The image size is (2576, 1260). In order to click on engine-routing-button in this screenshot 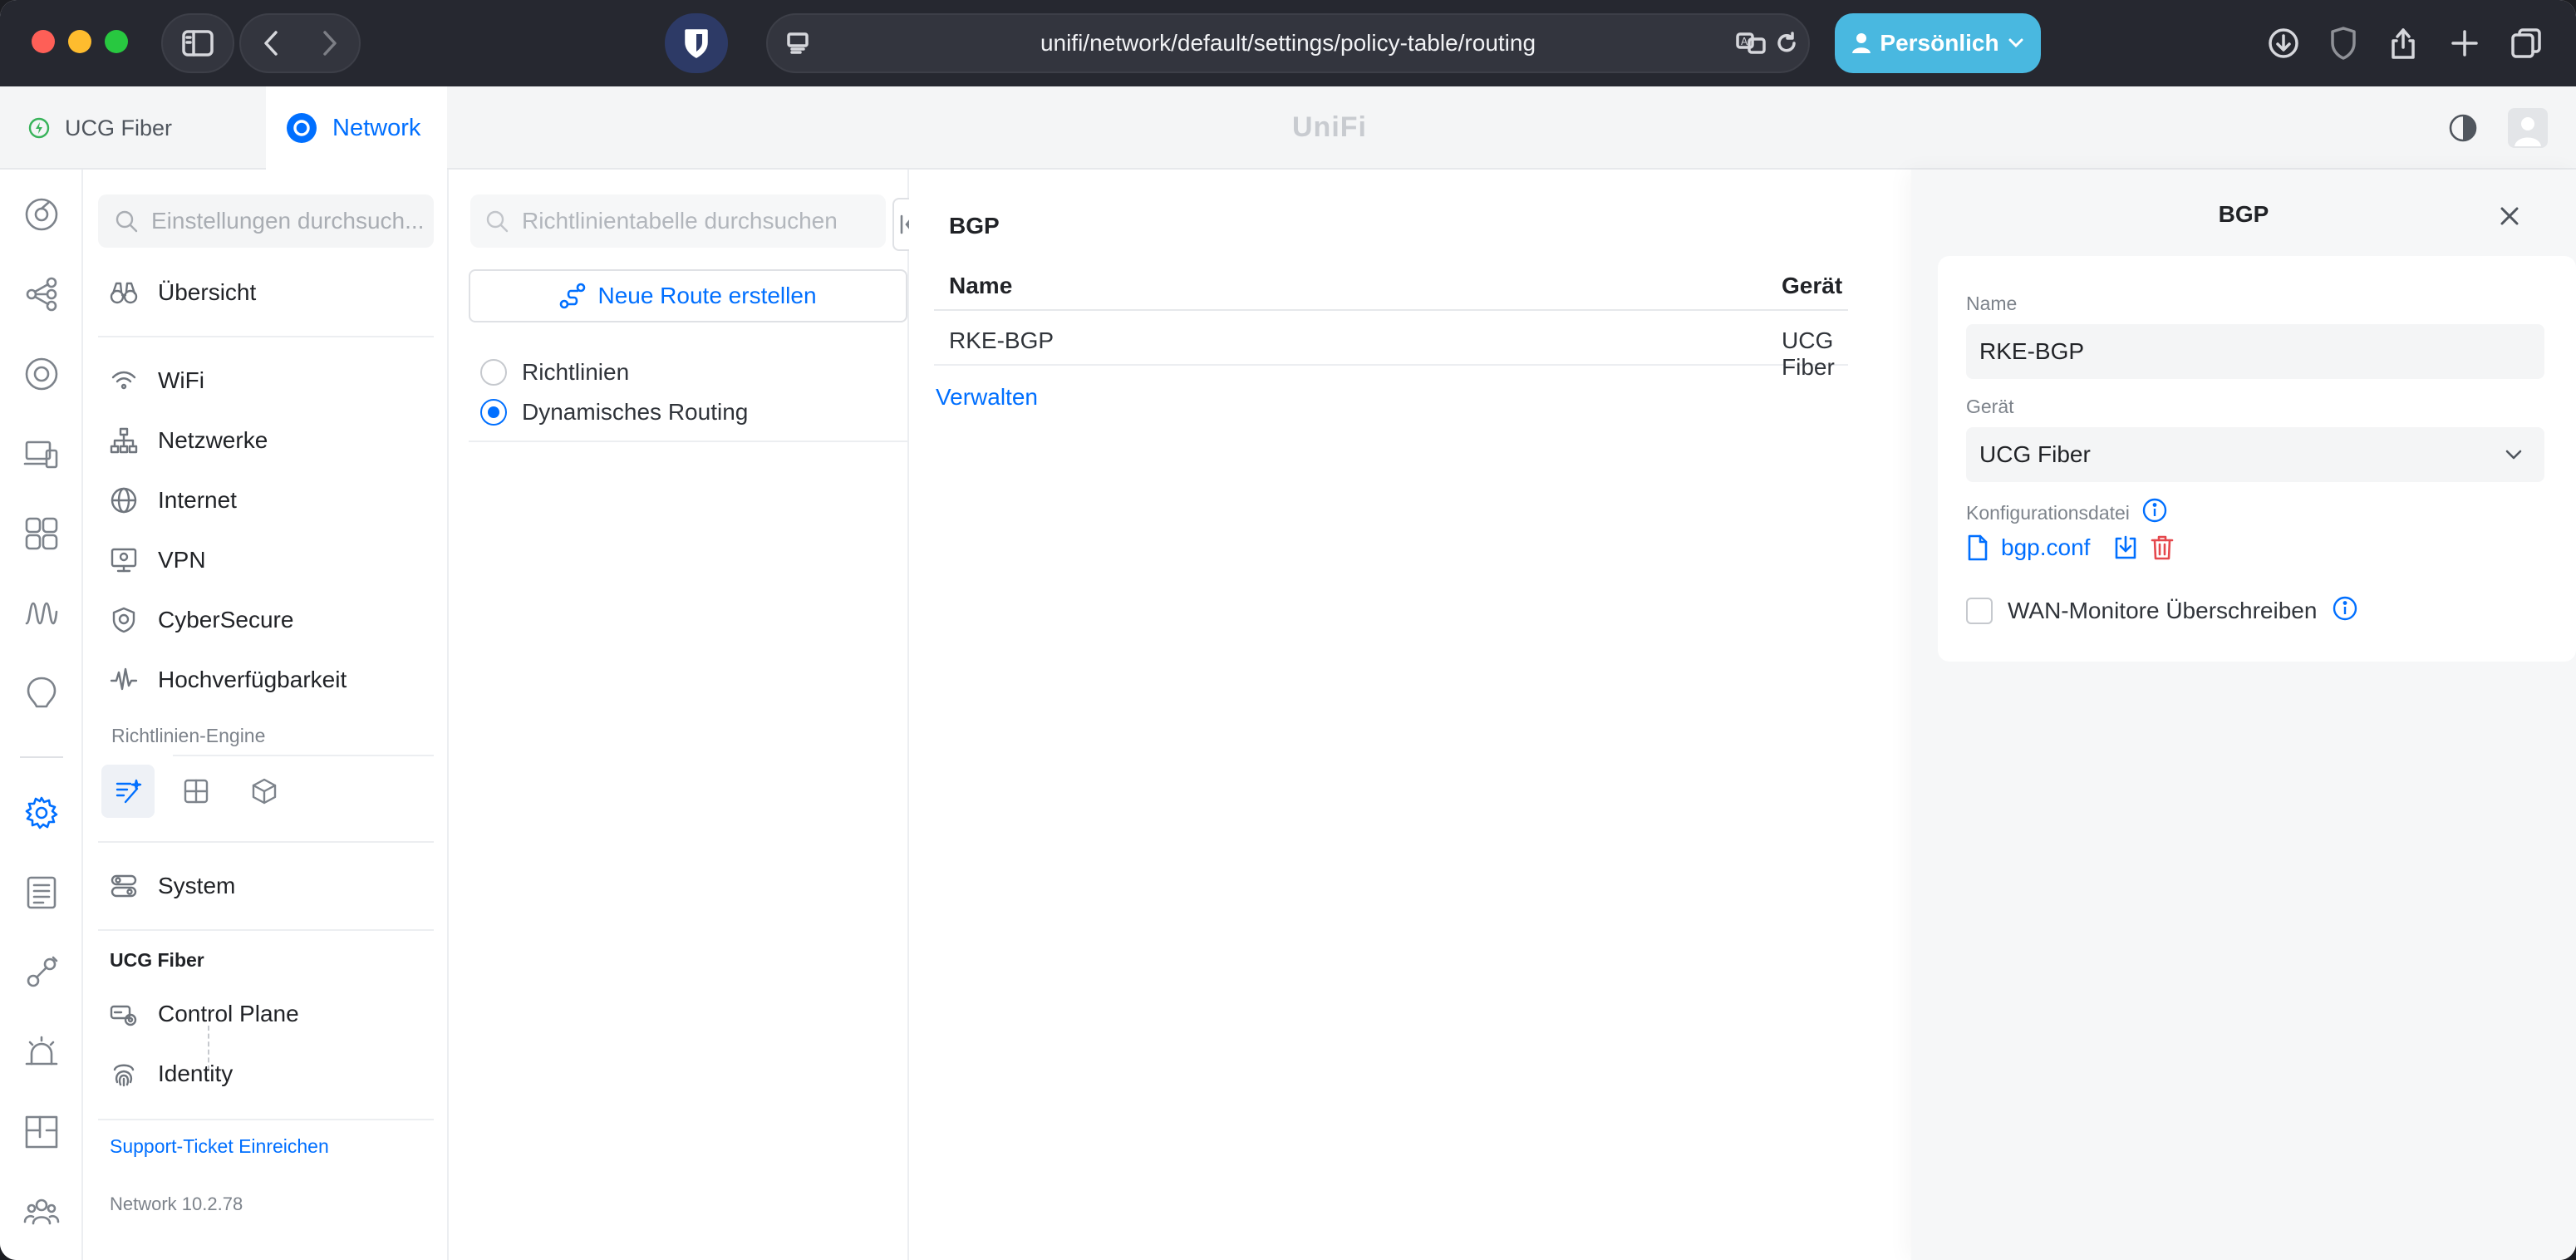, I will do `click(128, 791)`.